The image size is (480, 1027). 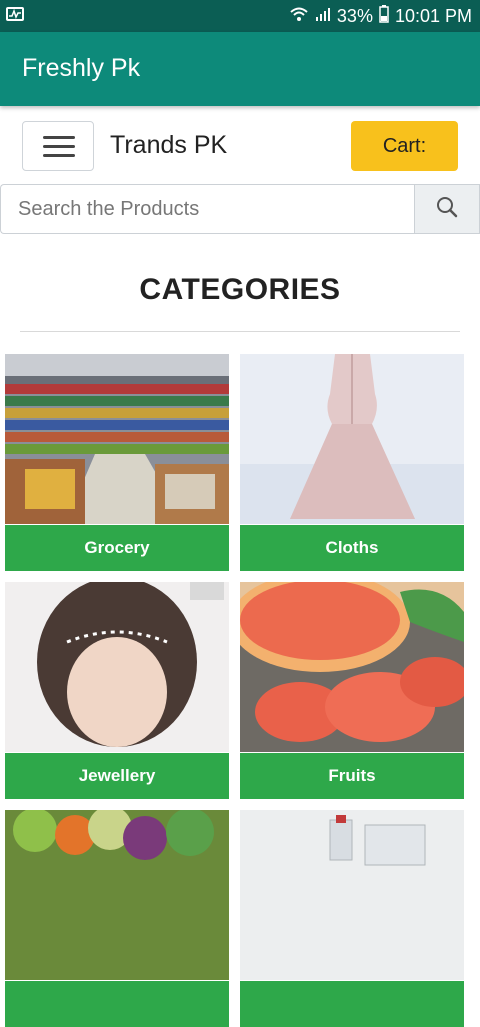 What do you see at coordinates (117, 895) in the screenshot?
I see `vegetables-image` at bounding box center [117, 895].